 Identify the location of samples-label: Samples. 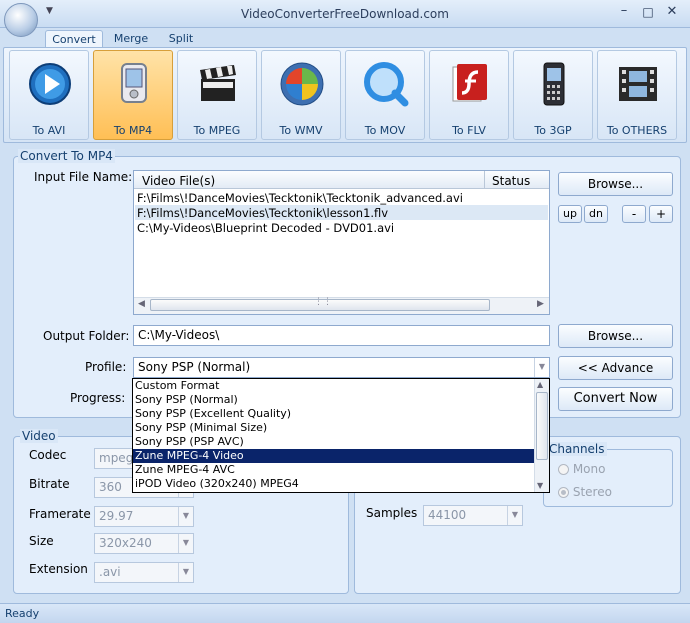
(392, 513).